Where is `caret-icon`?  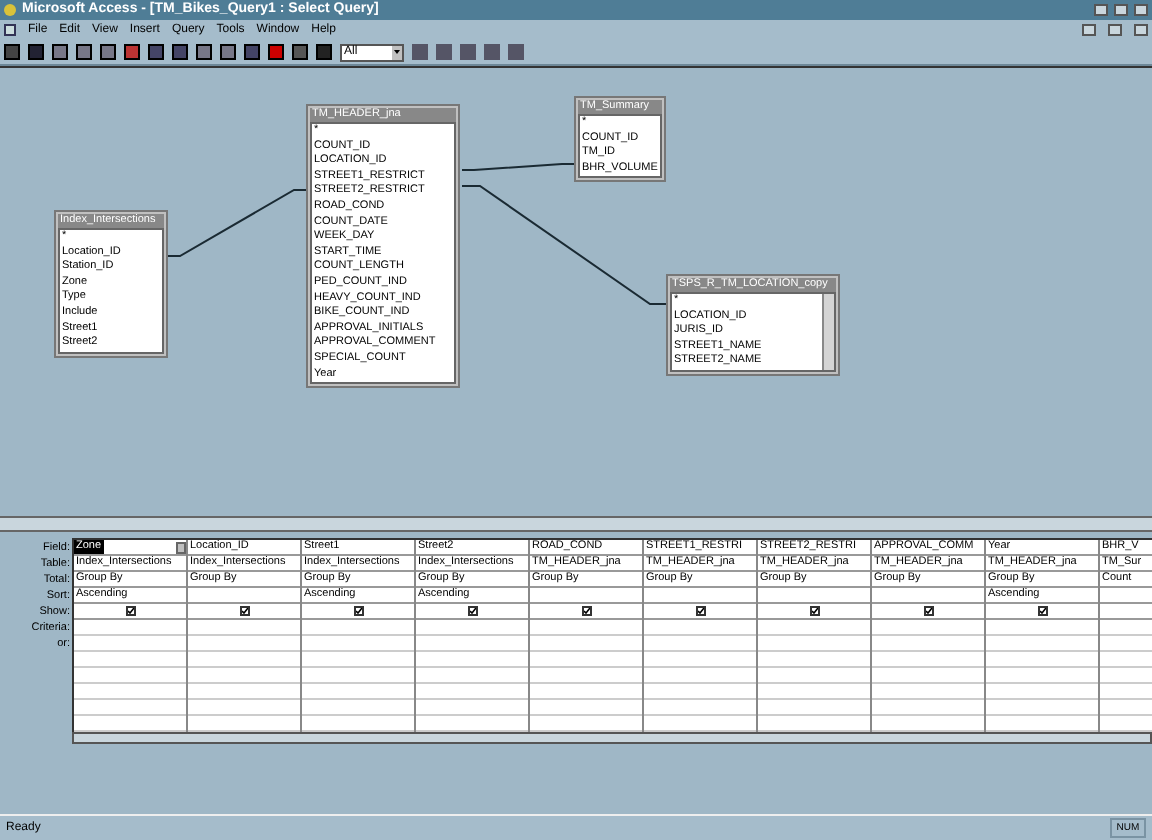
caret-icon is located at coordinates (397, 52).